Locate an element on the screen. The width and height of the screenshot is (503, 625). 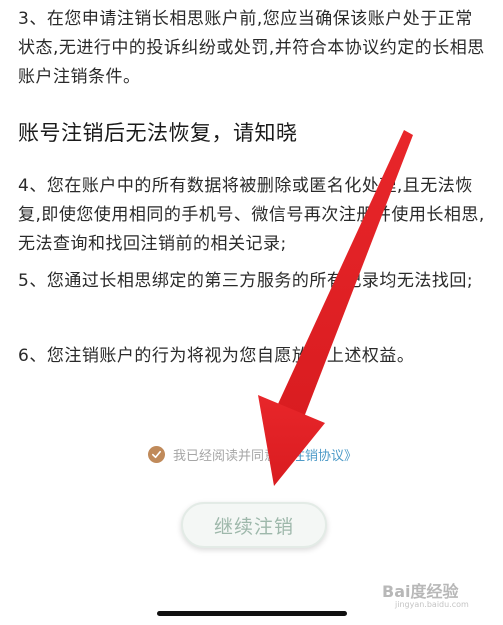
baidu-jingyan-watermark: Bai度经验 is located at coordinates (420, 590).